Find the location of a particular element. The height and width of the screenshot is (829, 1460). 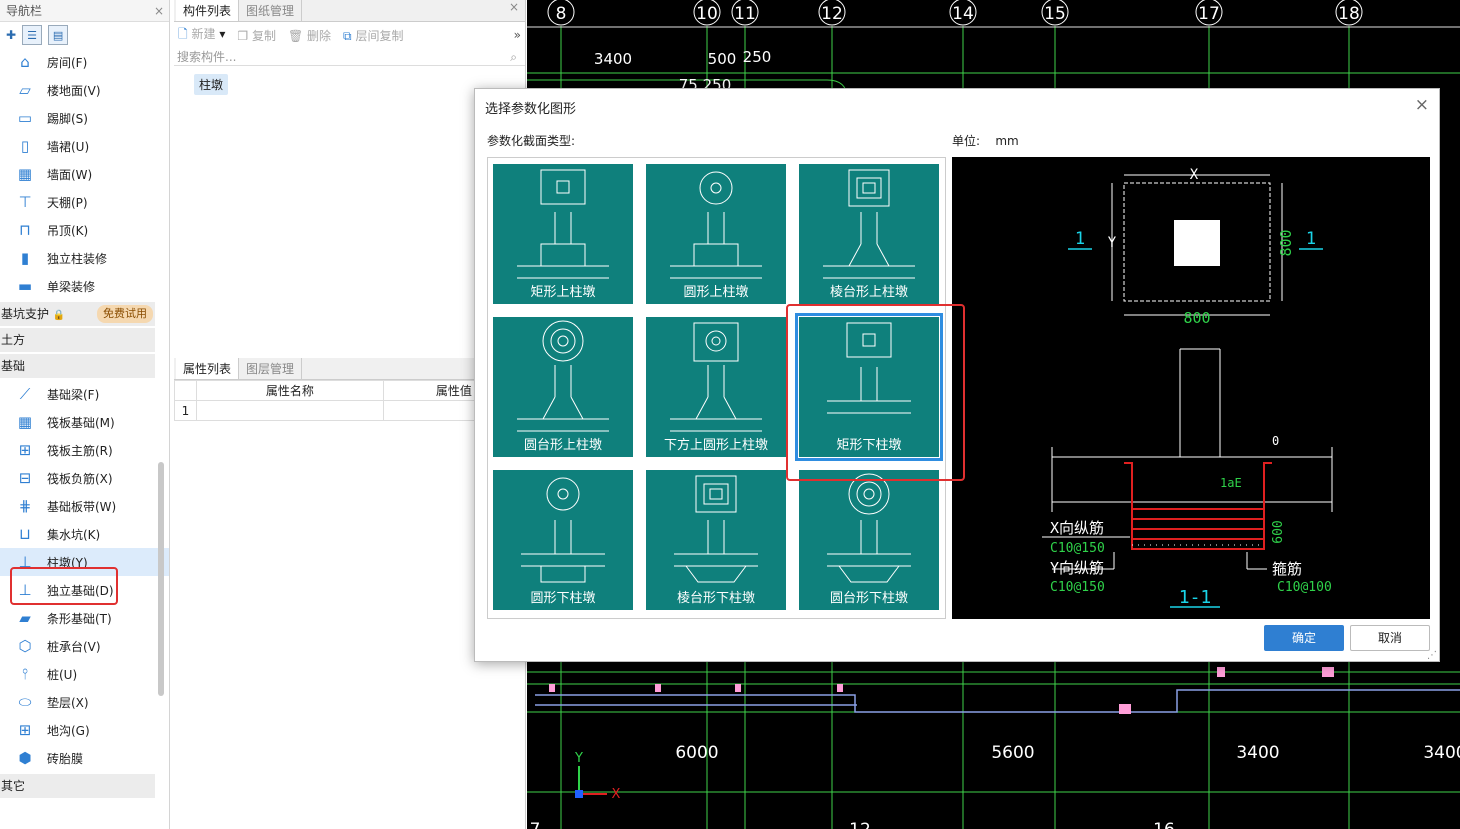

copy-button: ❐ 复制 is located at coordinates (256, 35).